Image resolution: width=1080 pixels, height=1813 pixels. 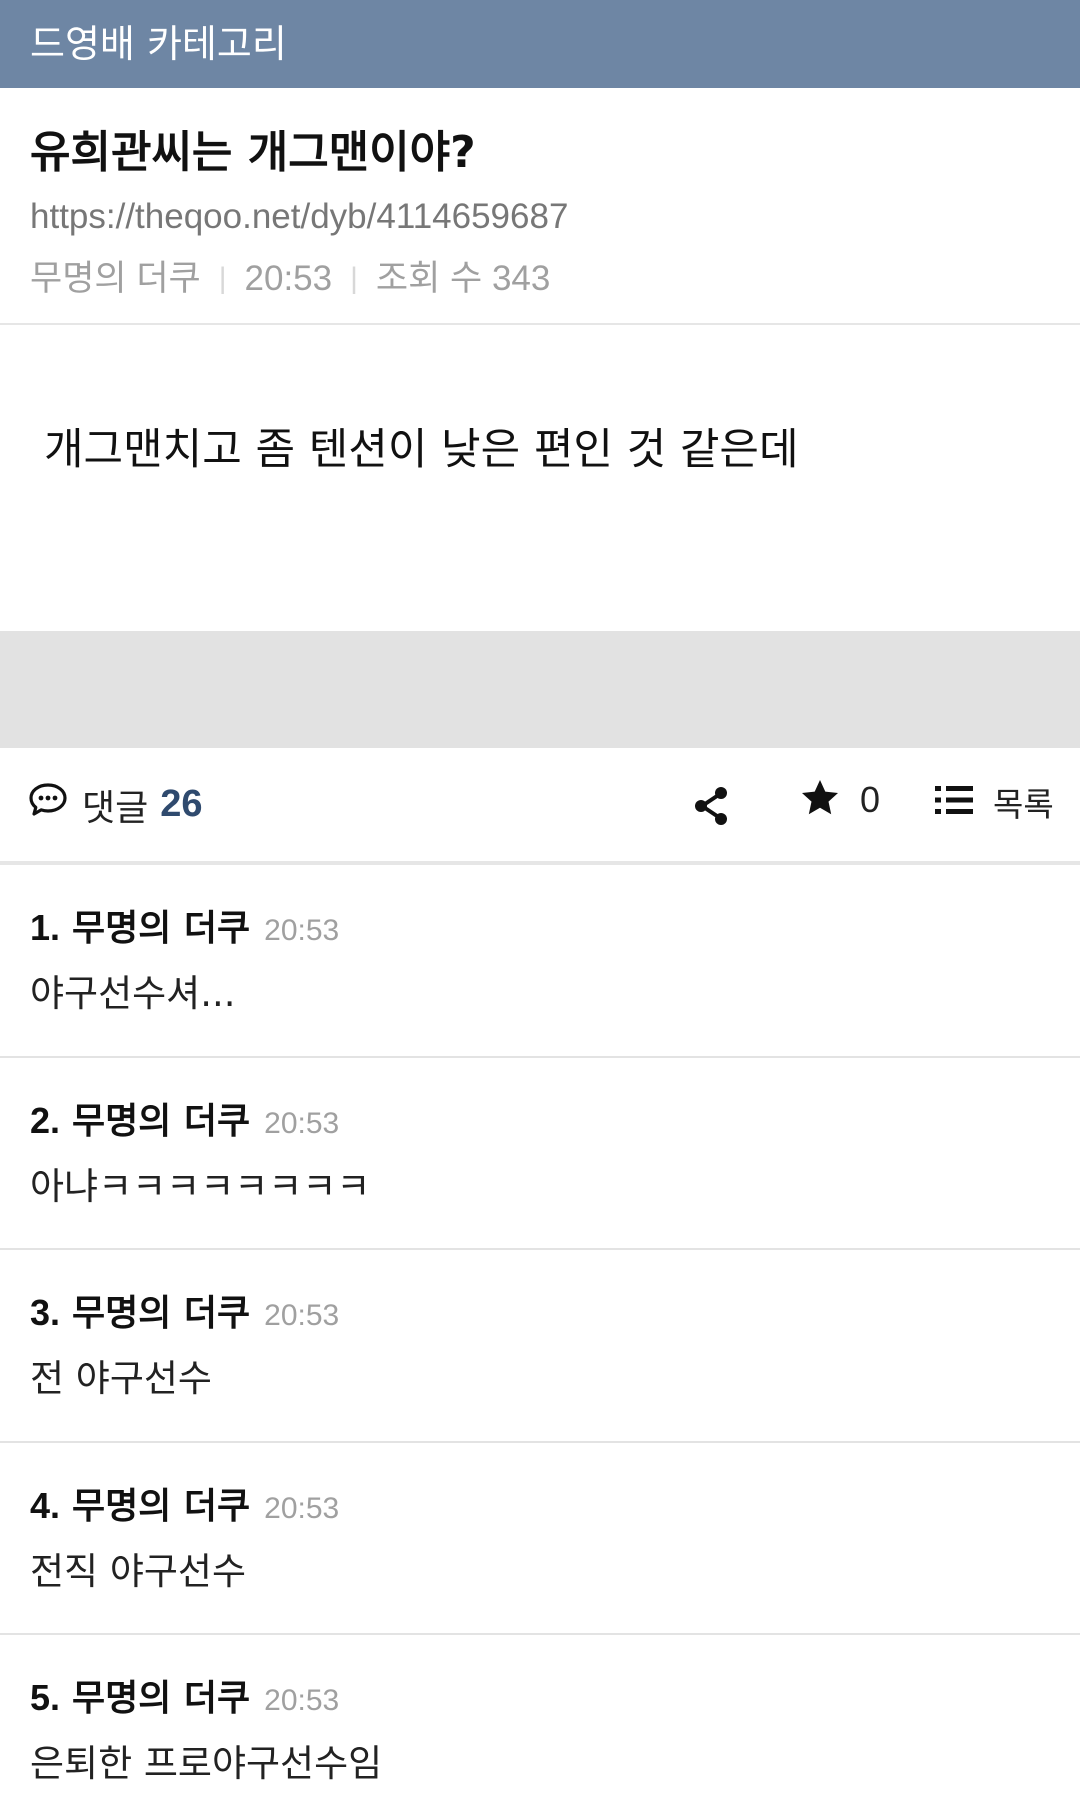 What do you see at coordinates (138, 1571) in the screenshot?
I see `comment-text: 전직 야구선수` at bounding box center [138, 1571].